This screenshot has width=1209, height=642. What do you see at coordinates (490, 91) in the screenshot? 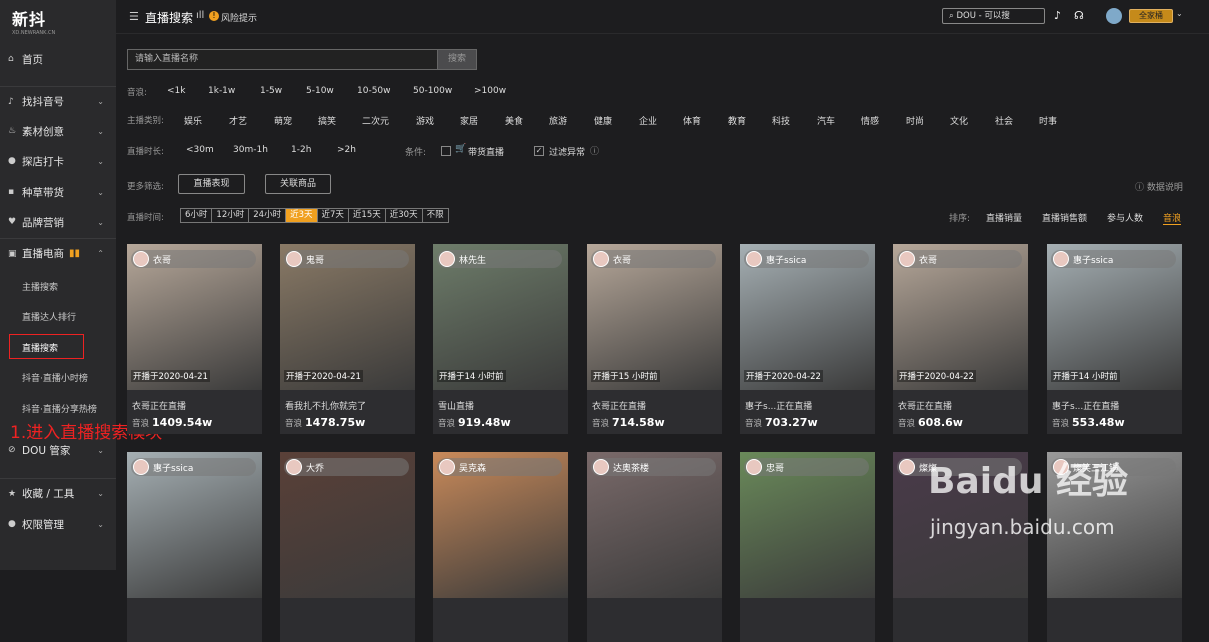
I see `filter-volume-option: >100w` at bounding box center [490, 91].